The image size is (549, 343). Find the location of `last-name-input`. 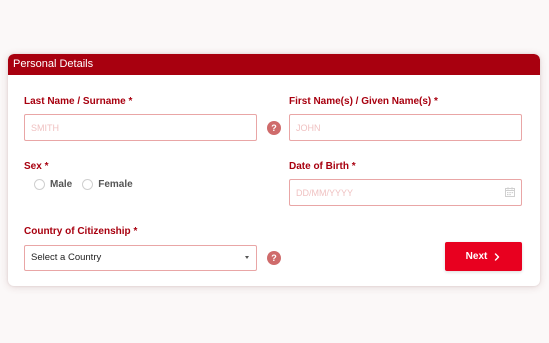

last-name-input is located at coordinates (140, 127).